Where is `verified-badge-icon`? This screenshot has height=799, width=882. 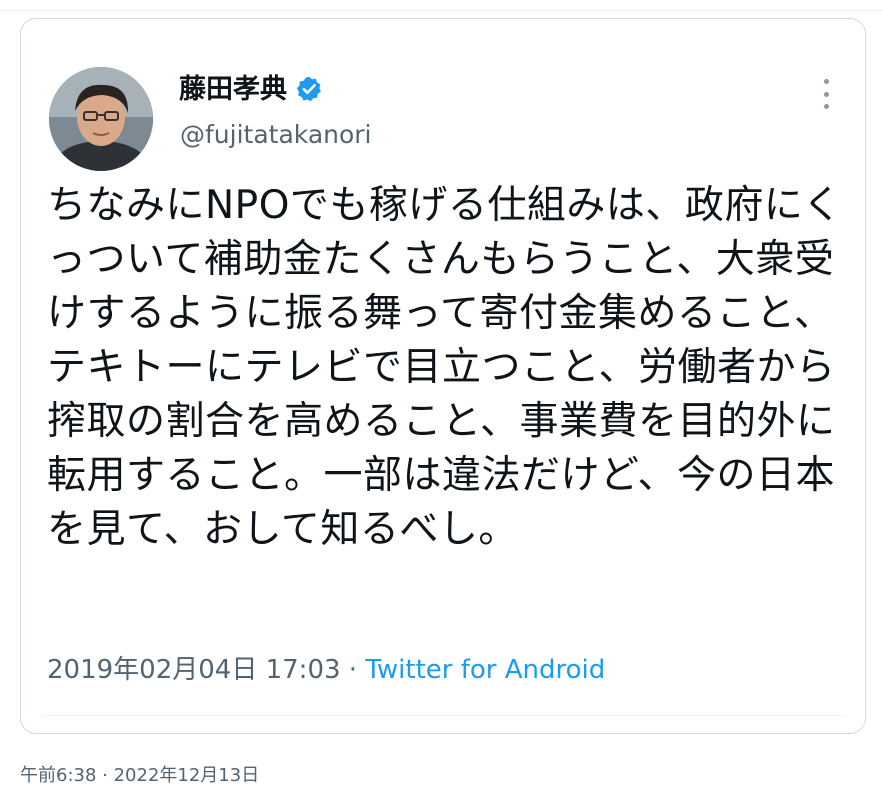
verified-badge-icon is located at coordinates (309, 89).